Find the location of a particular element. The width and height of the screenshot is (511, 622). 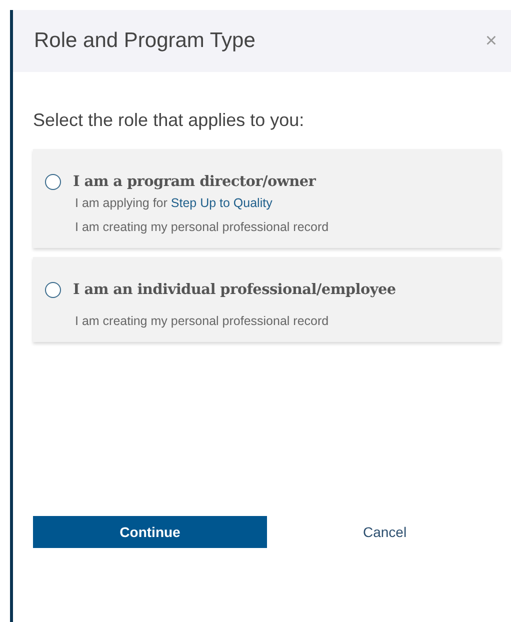

role-card: I am a program director/owner I am applying for Step Up to Quality I am creating my personal professional record is located at coordinates (267, 198).